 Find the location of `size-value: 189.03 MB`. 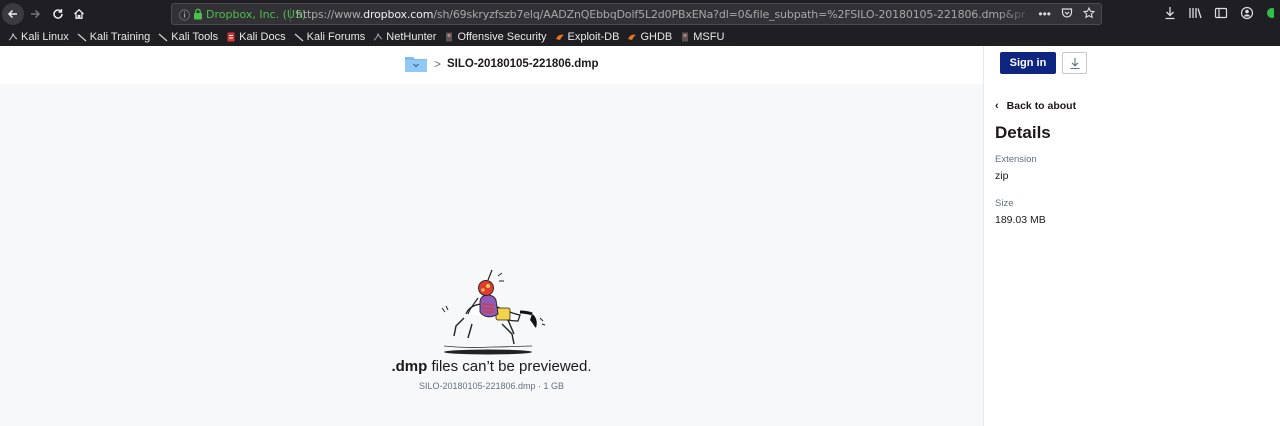

size-value: 189.03 MB is located at coordinates (1020, 220).